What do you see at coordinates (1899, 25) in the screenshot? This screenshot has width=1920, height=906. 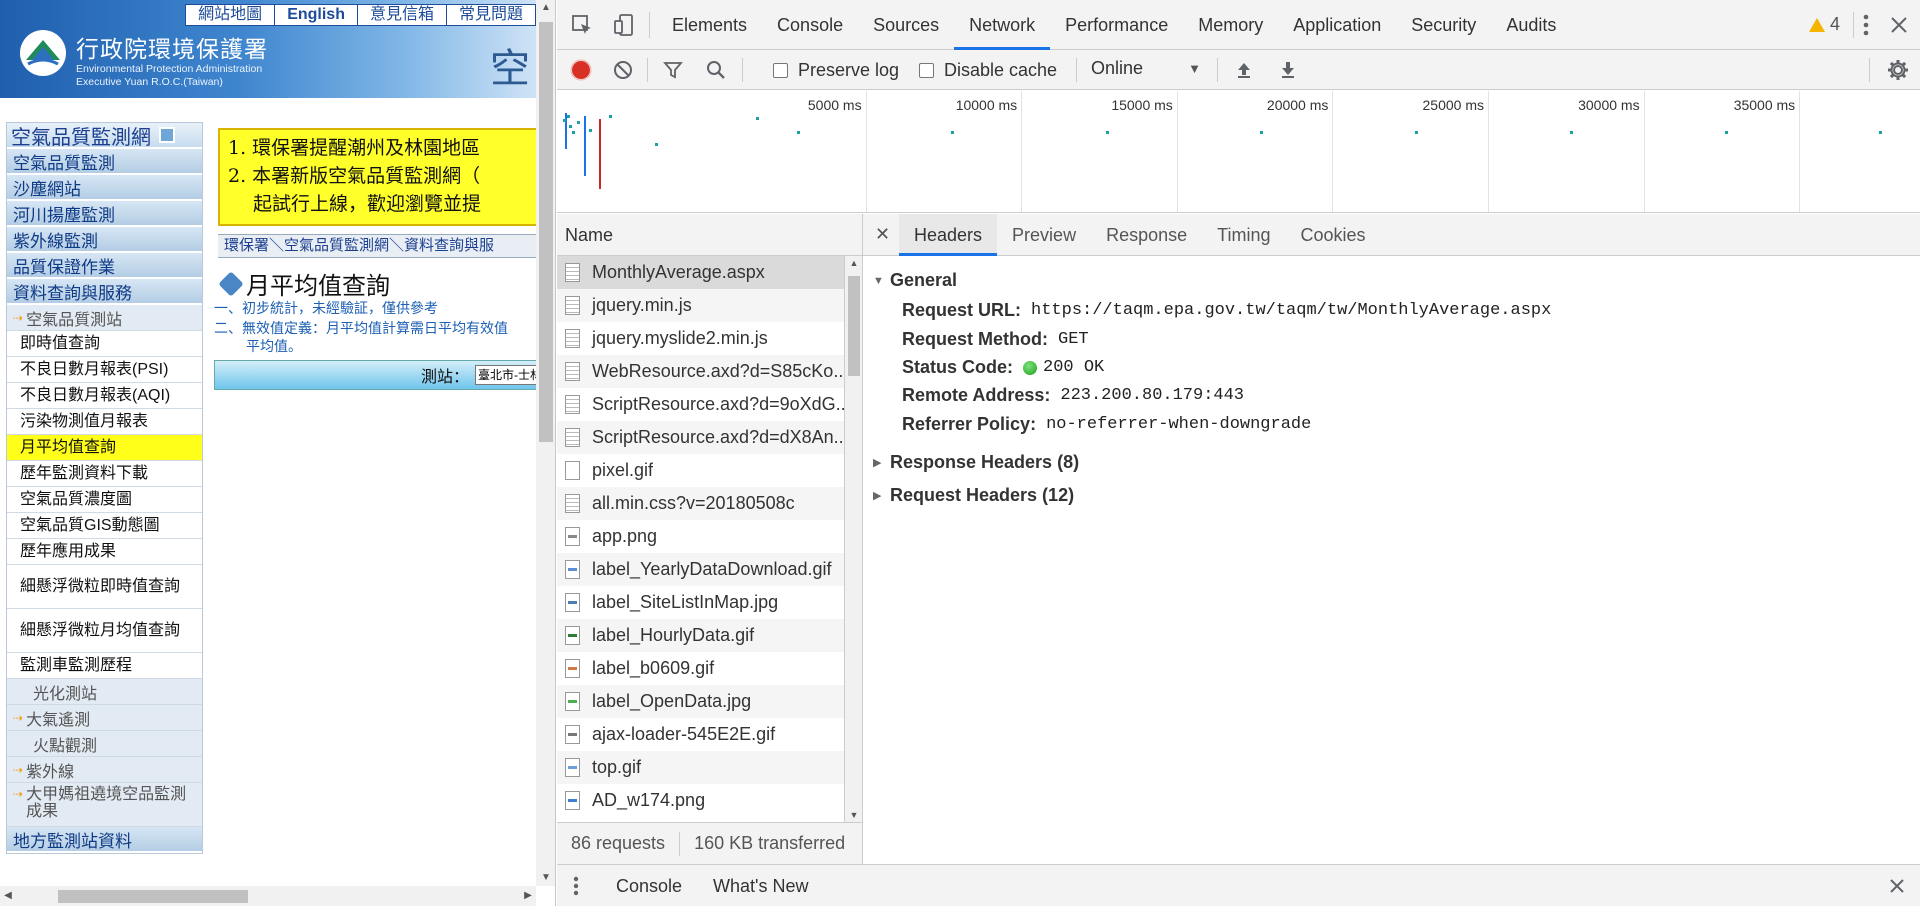 I see `close-devtools-icon` at bounding box center [1899, 25].